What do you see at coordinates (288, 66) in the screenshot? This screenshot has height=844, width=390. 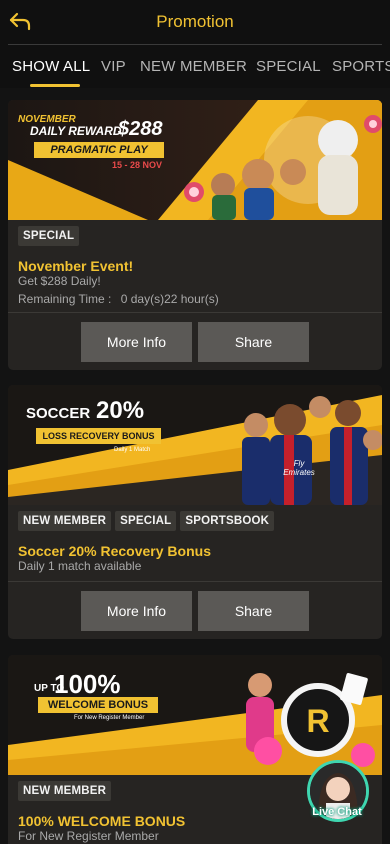 I see `tab-special: SPECIAL` at bounding box center [288, 66].